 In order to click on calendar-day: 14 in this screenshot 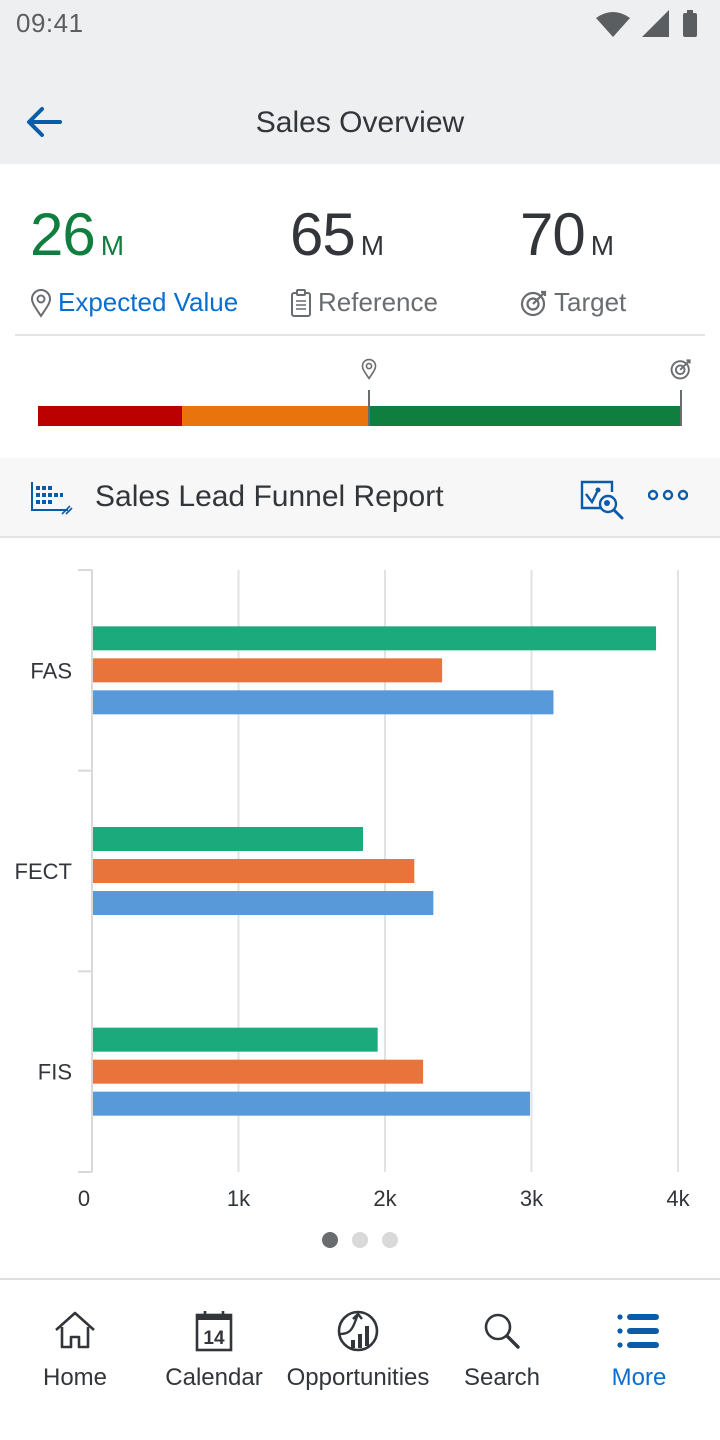, I will do `click(214, 1338)`.